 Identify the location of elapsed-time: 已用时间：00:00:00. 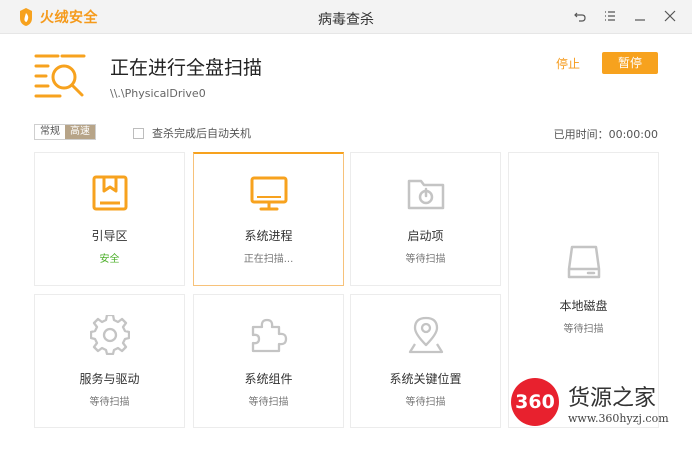
(605, 134).